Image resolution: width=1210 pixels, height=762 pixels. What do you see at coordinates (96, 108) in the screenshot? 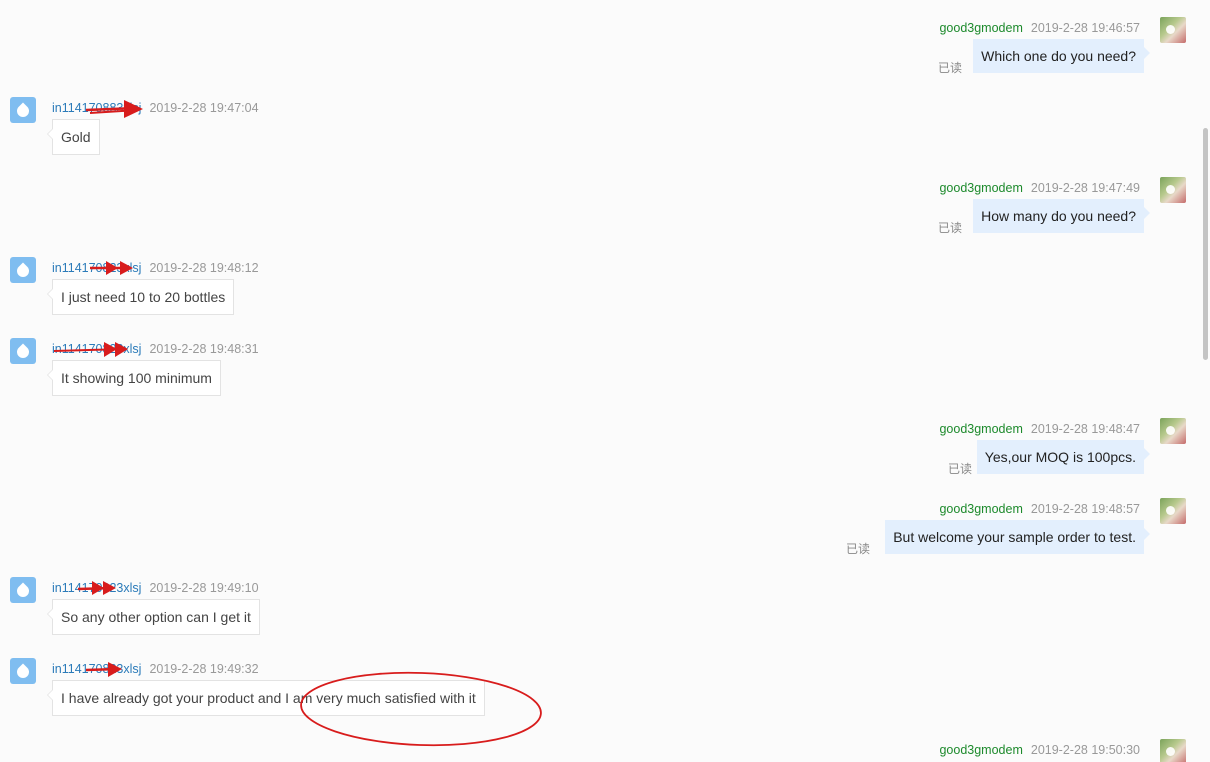
I see `sender-name: in114170883xlsj` at bounding box center [96, 108].